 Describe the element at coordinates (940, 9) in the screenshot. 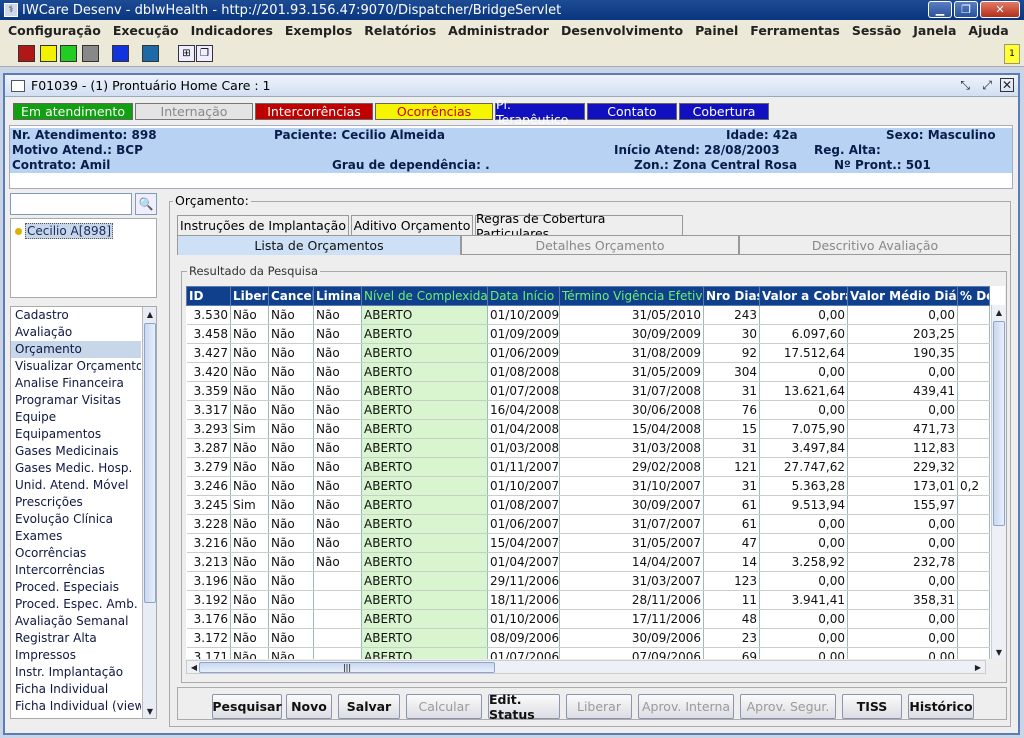

I see `minimize-button: ▁` at that location.